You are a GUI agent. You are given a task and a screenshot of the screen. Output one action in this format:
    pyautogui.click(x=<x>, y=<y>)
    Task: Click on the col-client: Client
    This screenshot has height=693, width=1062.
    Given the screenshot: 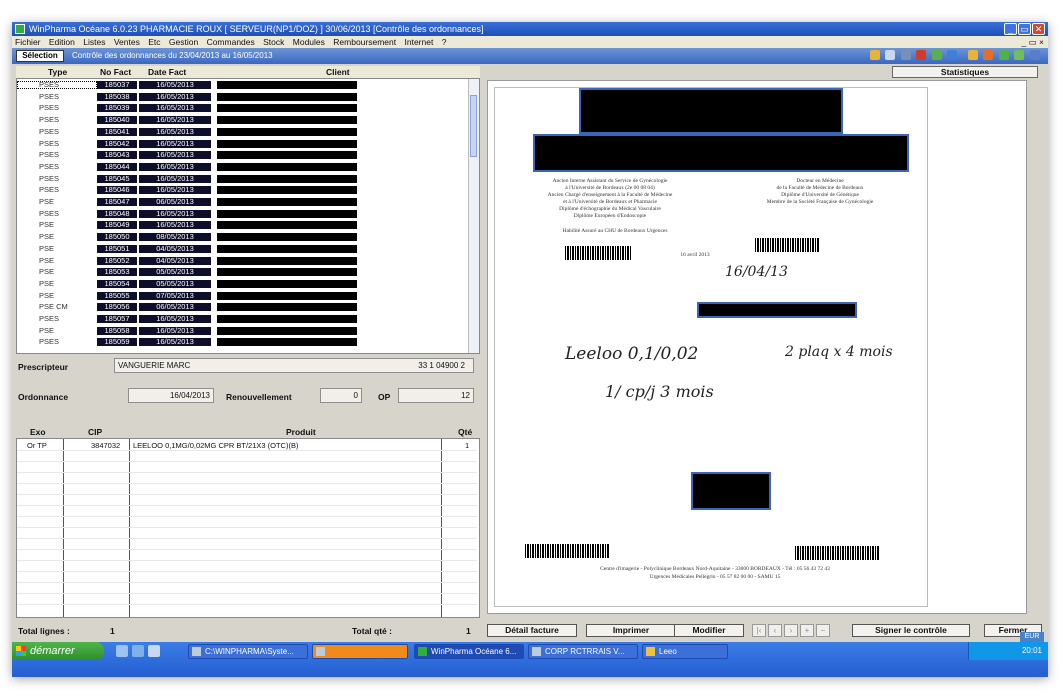 What is the action you would take?
    pyautogui.click(x=338, y=72)
    